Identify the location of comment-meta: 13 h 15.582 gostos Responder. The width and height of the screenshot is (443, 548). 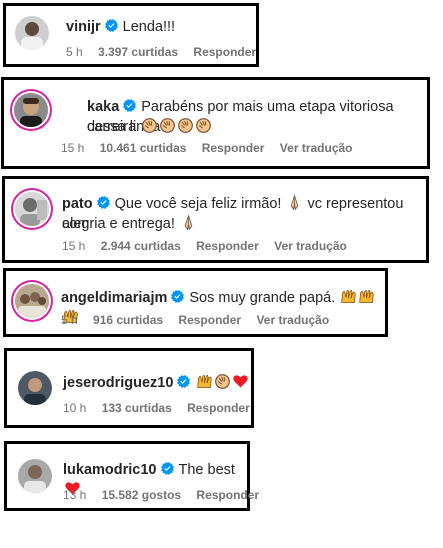
(167, 495).